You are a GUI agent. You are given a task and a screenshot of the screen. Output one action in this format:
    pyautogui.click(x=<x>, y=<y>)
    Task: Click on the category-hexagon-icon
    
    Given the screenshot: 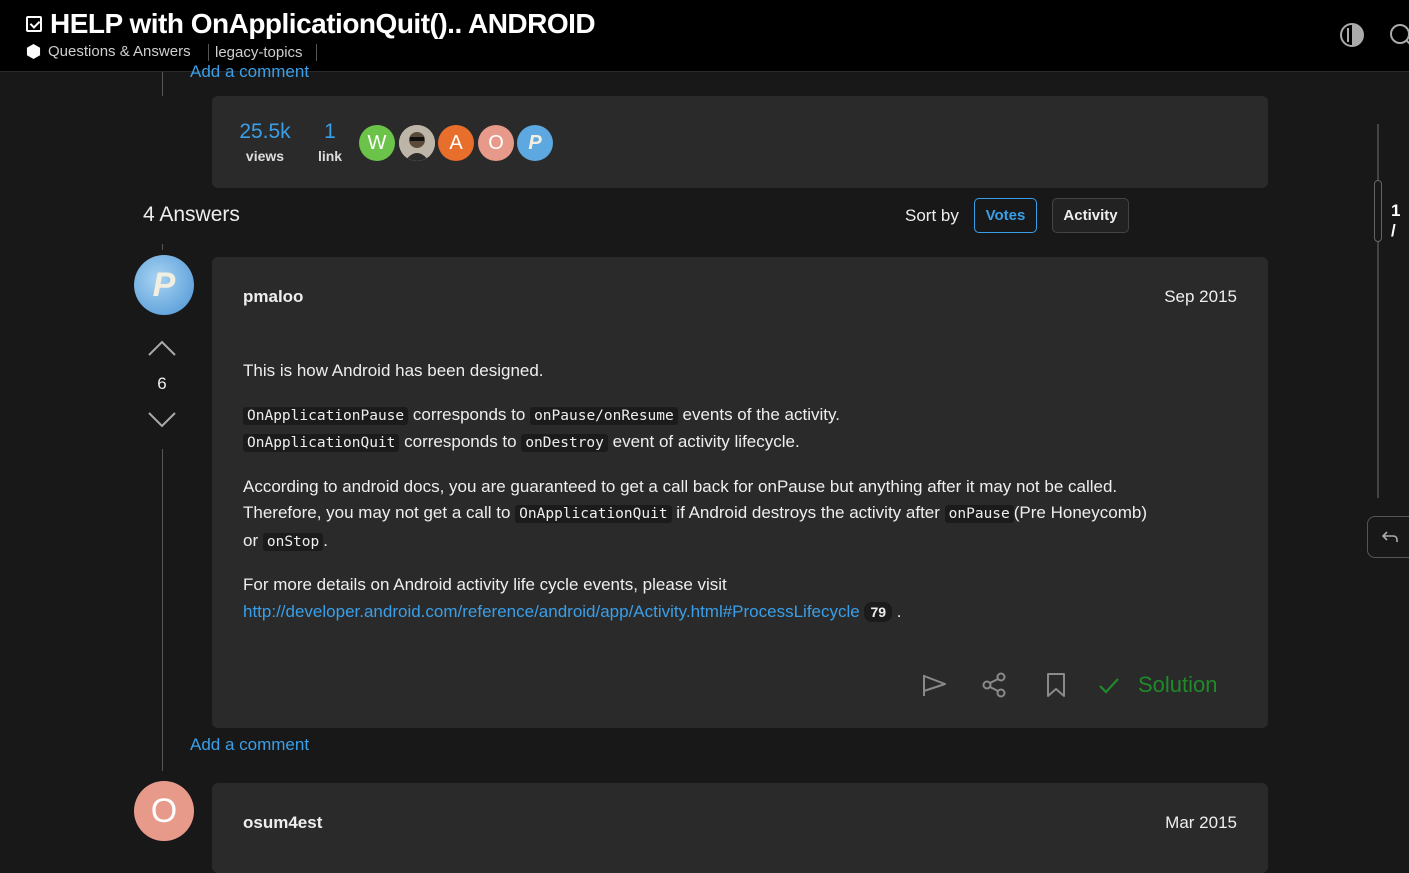 What is the action you would take?
    pyautogui.click(x=33, y=51)
    